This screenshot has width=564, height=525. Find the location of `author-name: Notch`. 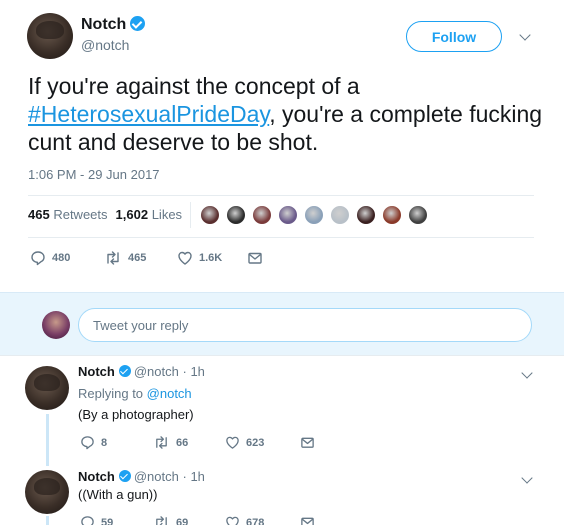

author-name: Notch is located at coordinates (103, 24).